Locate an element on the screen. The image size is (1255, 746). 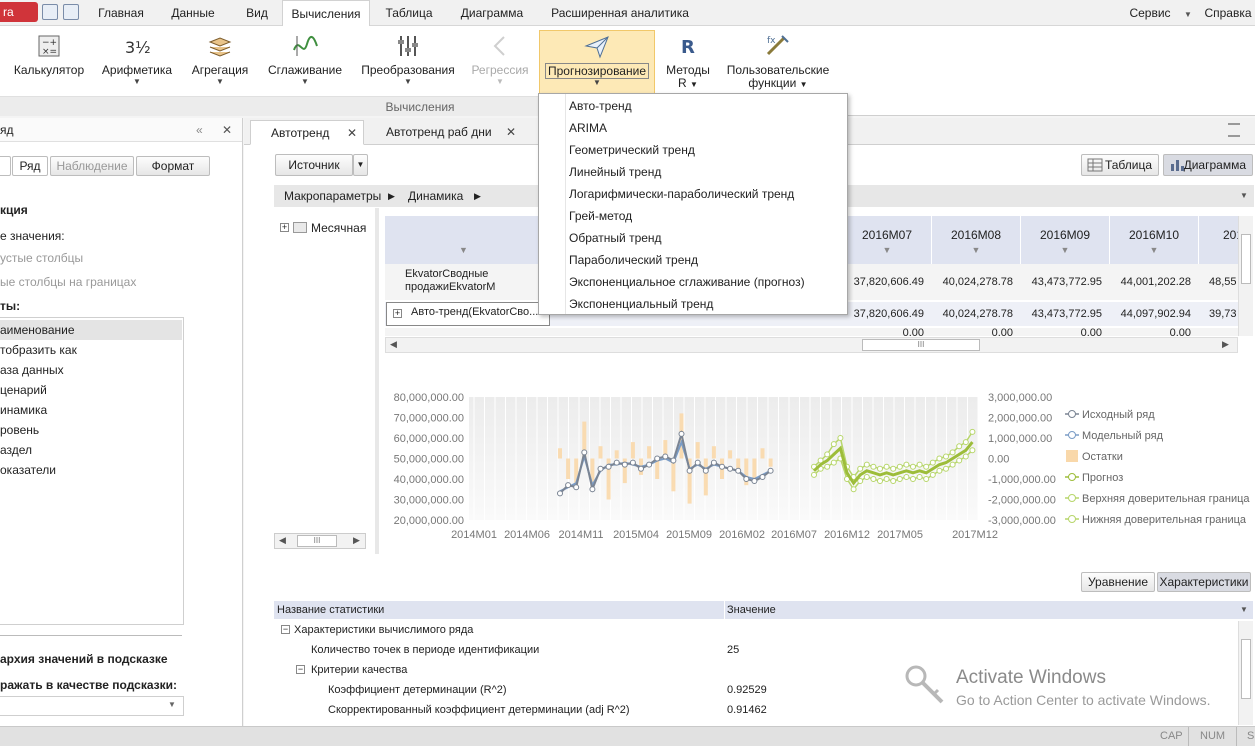
forecast-menu-item: Авто-тренд is located at coordinates (693, 106).